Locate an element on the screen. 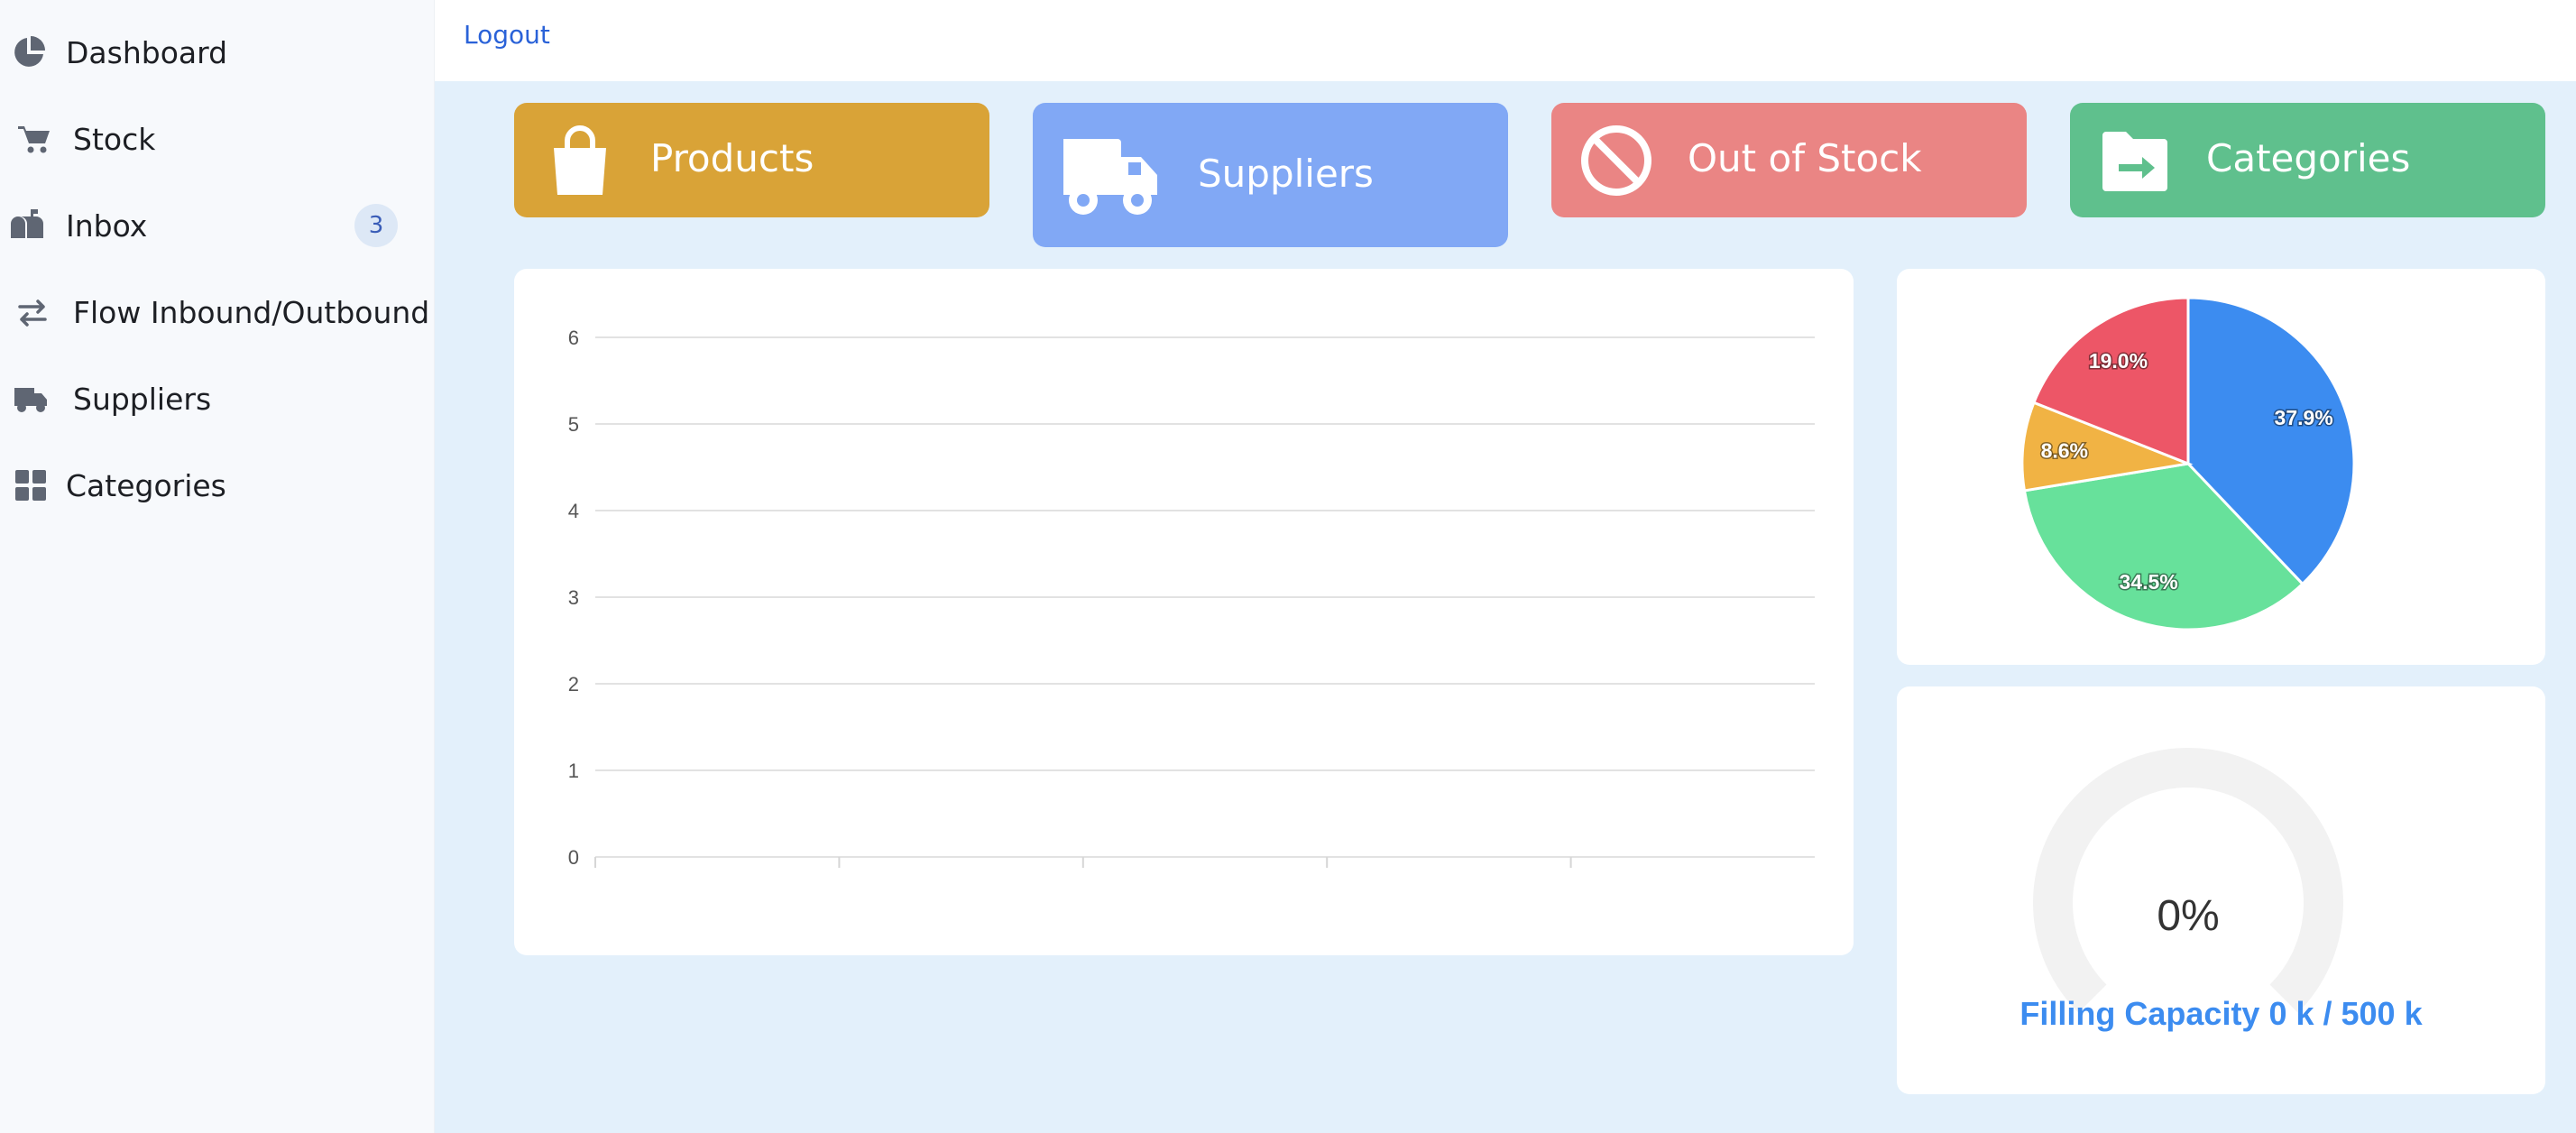 This screenshot has height=1133, width=2576. pie-chart-panel: 37.9% 34.5% 8.6% 19.0% is located at coordinates (2221, 467).